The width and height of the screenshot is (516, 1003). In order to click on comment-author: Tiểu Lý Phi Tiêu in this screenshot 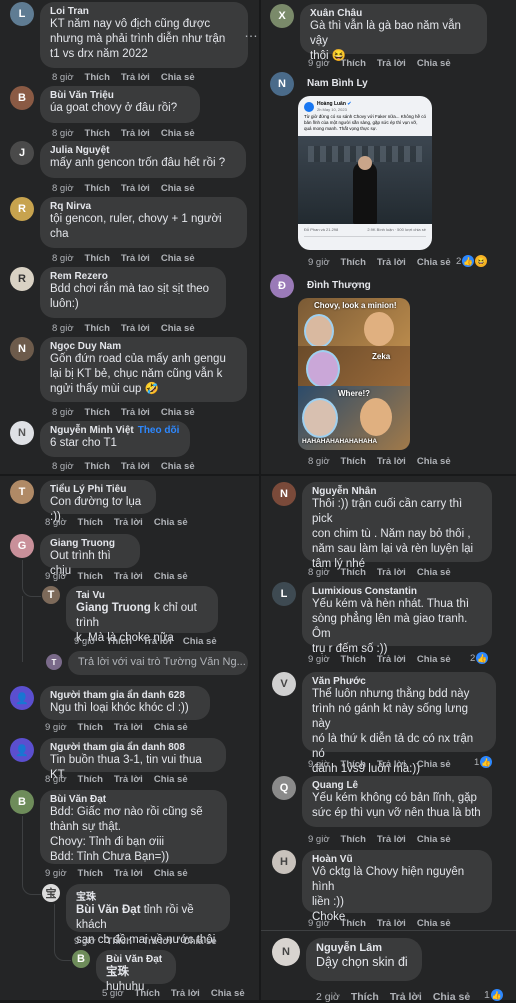, I will do `click(98, 489)`.